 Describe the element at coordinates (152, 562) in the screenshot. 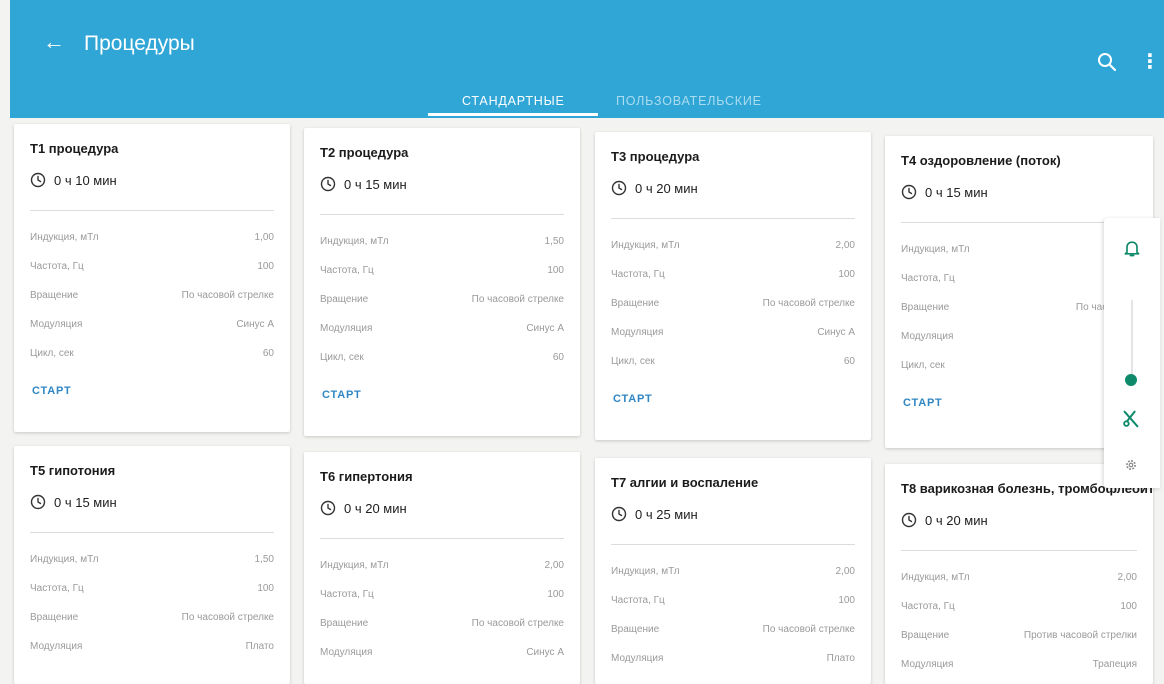

I see `param-row: Индукция, мТл 1,50` at that location.